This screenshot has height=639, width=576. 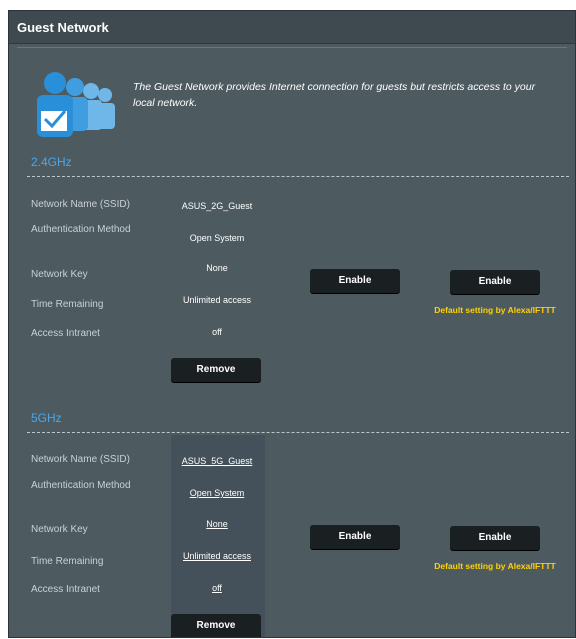 What do you see at coordinates (217, 206) in the screenshot?
I see `ssid-value: ASUS_2G_Guest` at bounding box center [217, 206].